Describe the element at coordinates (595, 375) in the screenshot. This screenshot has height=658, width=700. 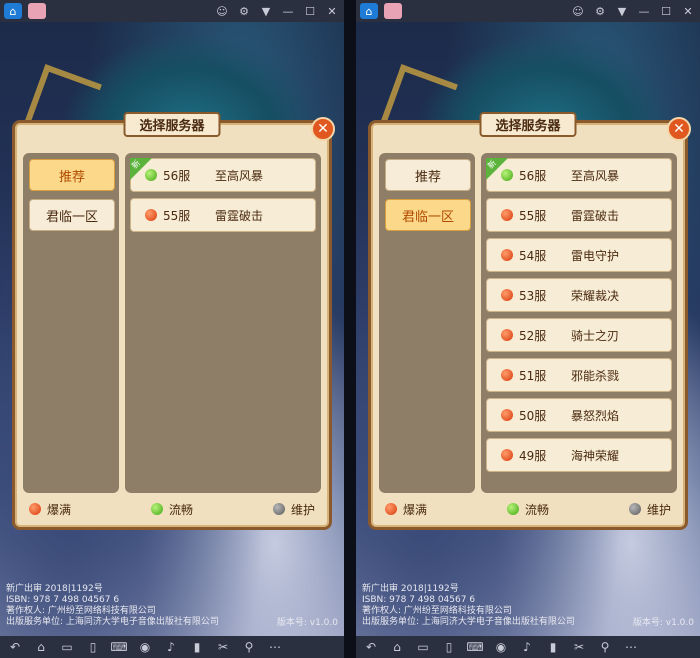
I see `server-name: 邪能杀戮` at that location.